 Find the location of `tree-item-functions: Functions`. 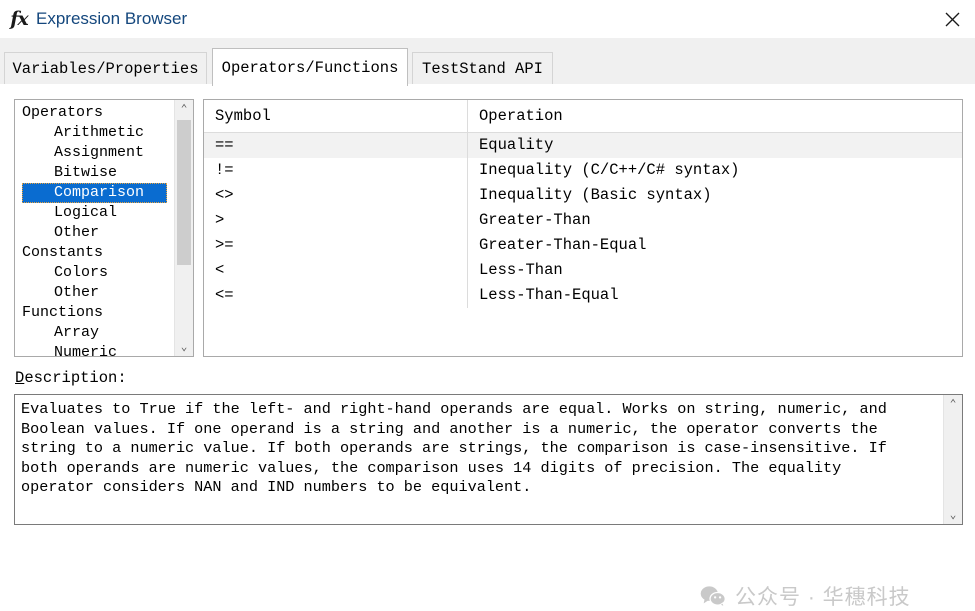

tree-item-functions: Functions is located at coordinates (95, 313).